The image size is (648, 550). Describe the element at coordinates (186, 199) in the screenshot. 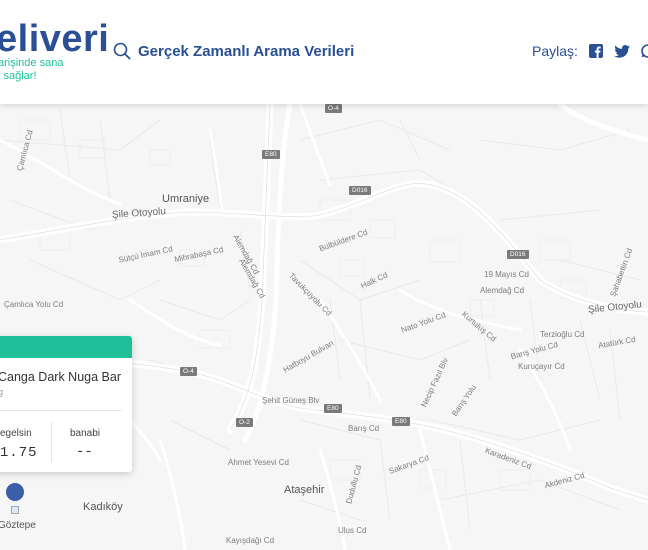

I see `district-label: Umraniye` at that location.